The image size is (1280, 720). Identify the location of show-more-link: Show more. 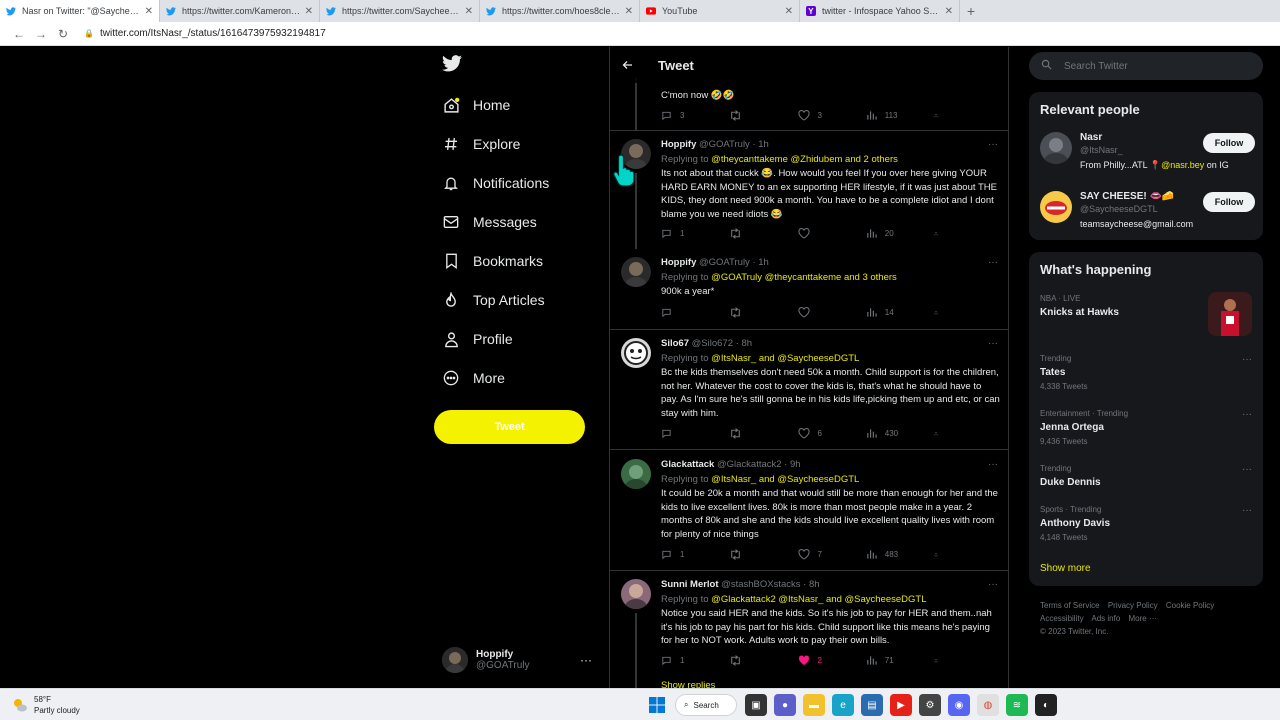
(1065, 568).